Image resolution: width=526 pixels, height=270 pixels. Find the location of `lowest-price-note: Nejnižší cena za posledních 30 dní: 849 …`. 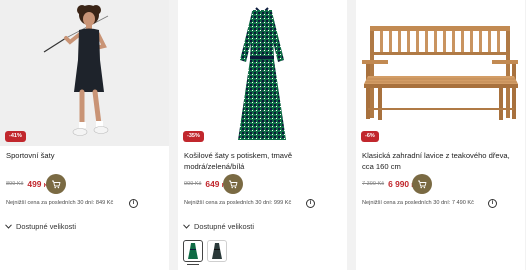

lowest-price-note: Nejnižší cena za posledních 30 dní: 849 … is located at coordinates (60, 203).